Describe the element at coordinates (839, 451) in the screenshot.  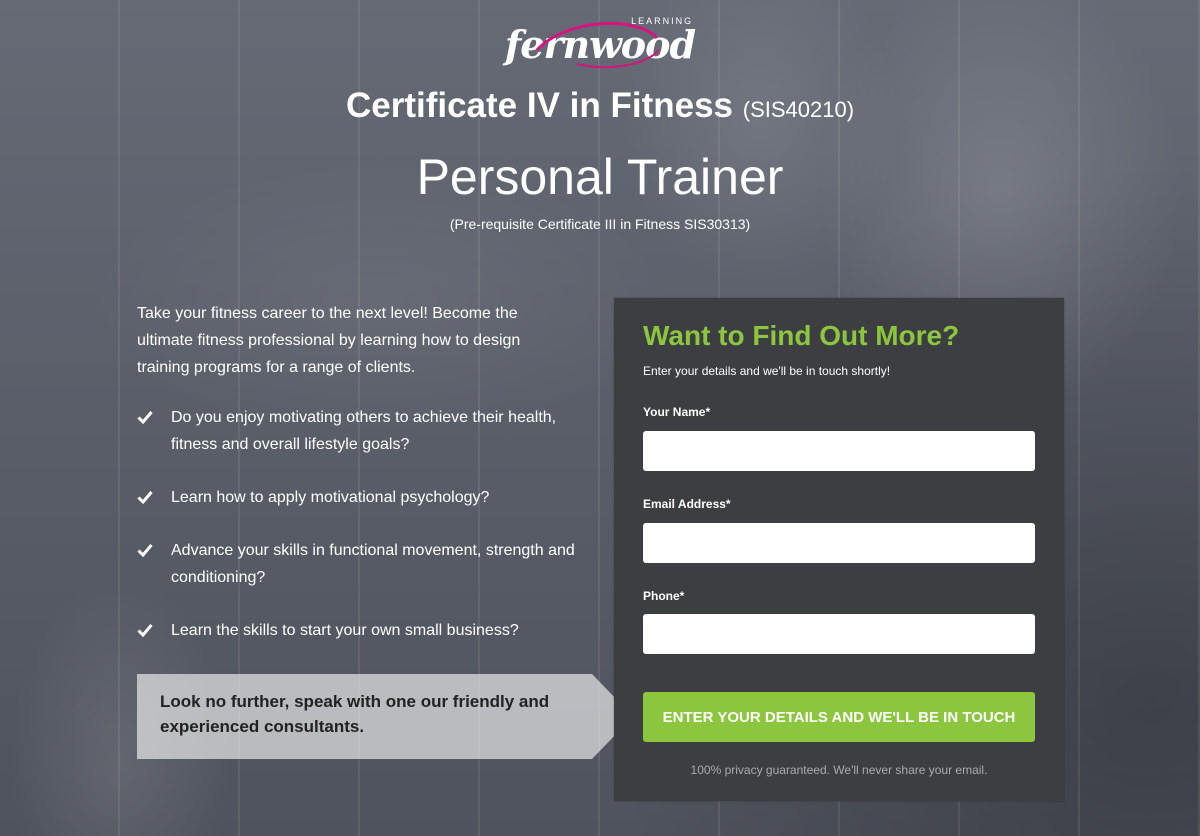
I see `name-input` at that location.